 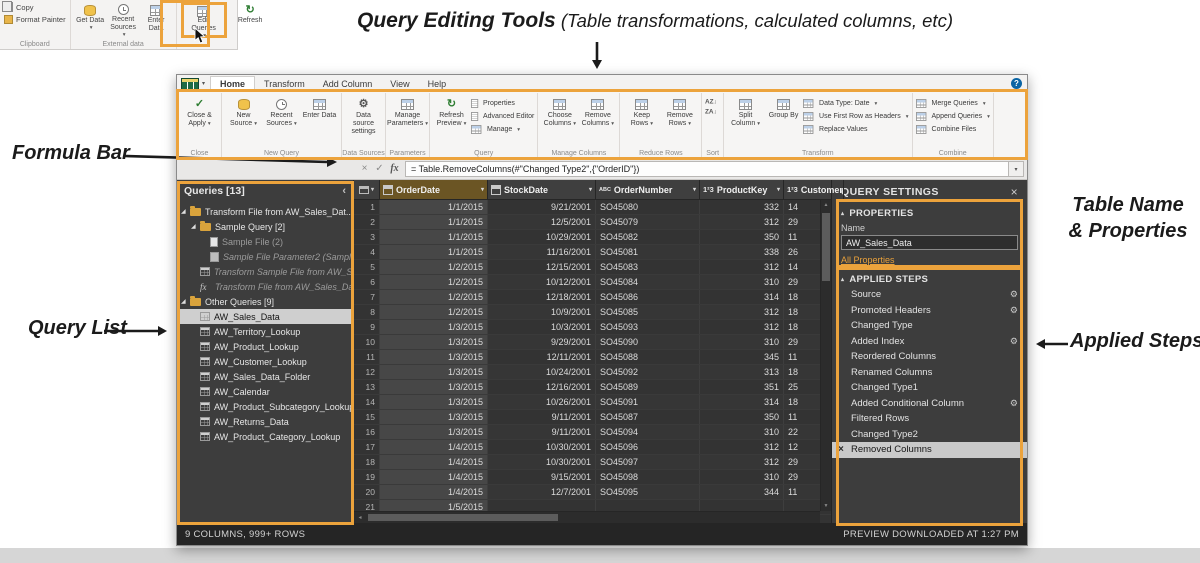 I want to click on ribbon-button-new-source: New Source ▾, so click(x=243, y=120).